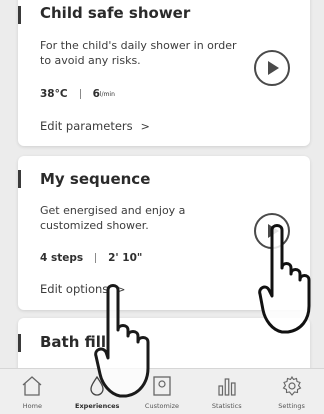  What do you see at coordinates (145, 126) in the screenshot?
I see `chevron-right-icon: >` at bounding box center [145, 126].